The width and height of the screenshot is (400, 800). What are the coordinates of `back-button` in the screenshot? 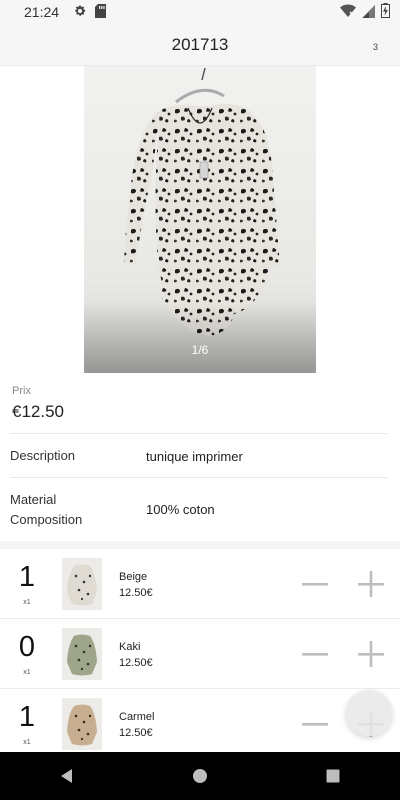 It's located at (67, 776).